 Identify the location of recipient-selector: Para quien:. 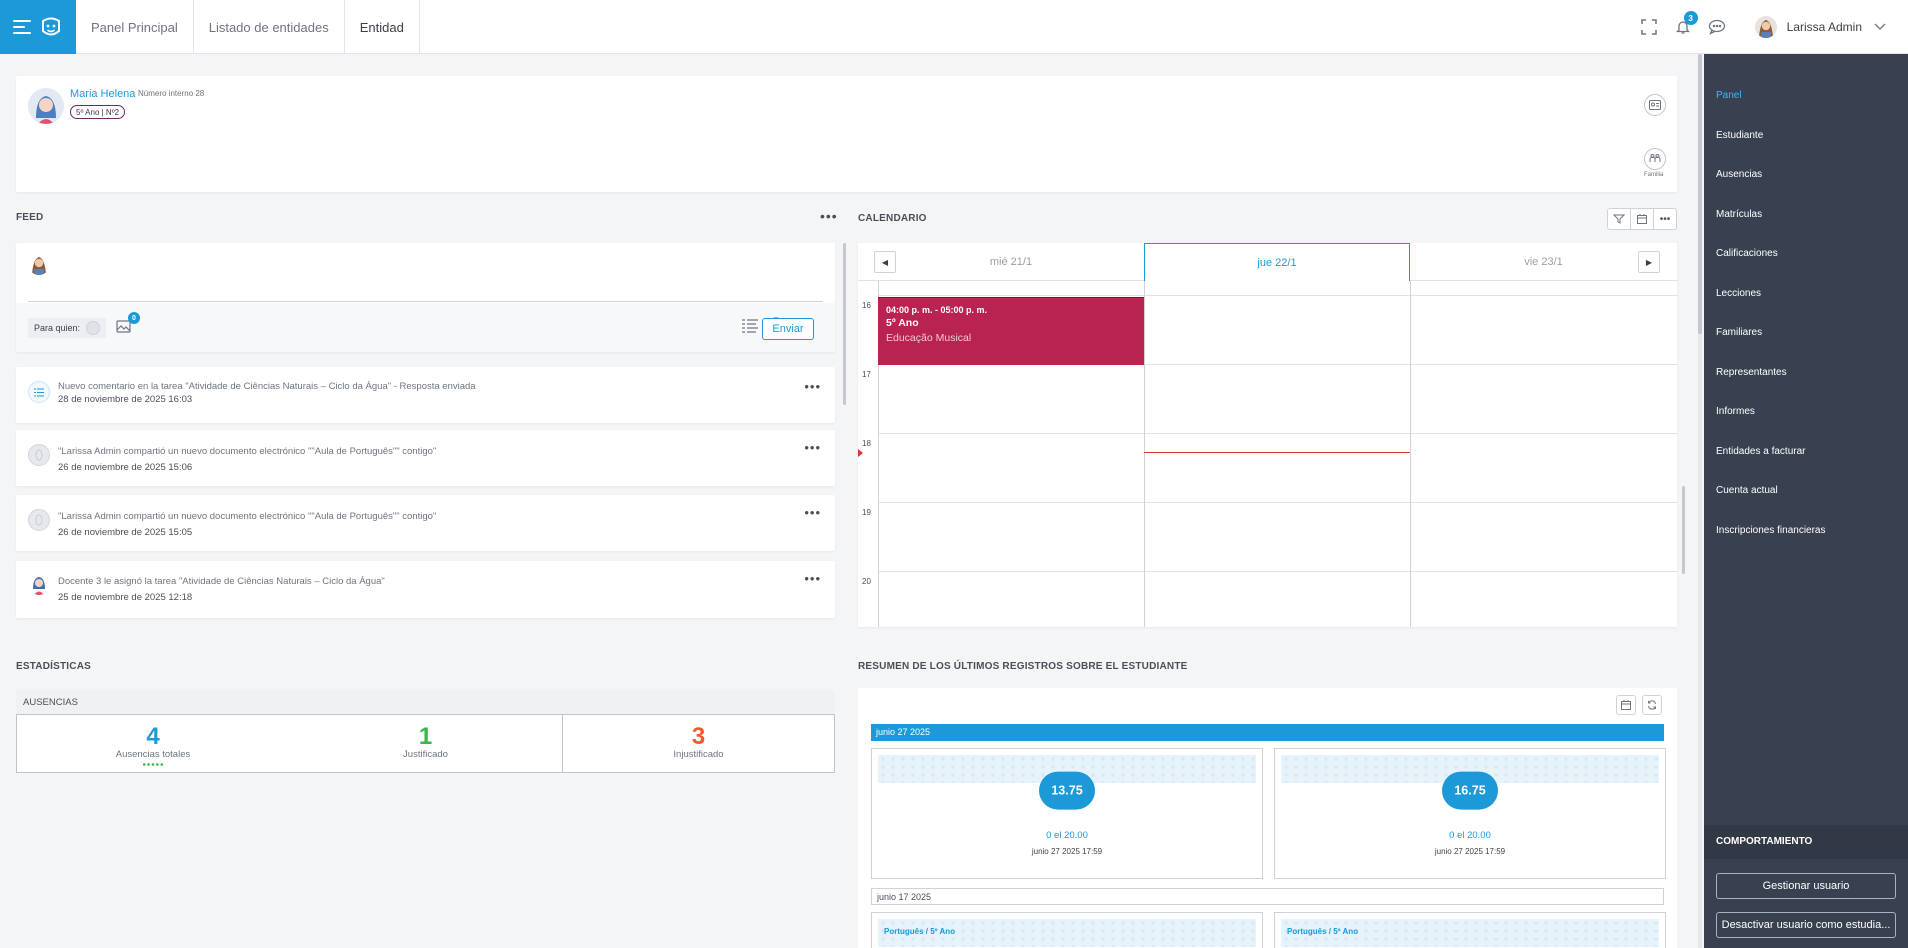
(67, 328).